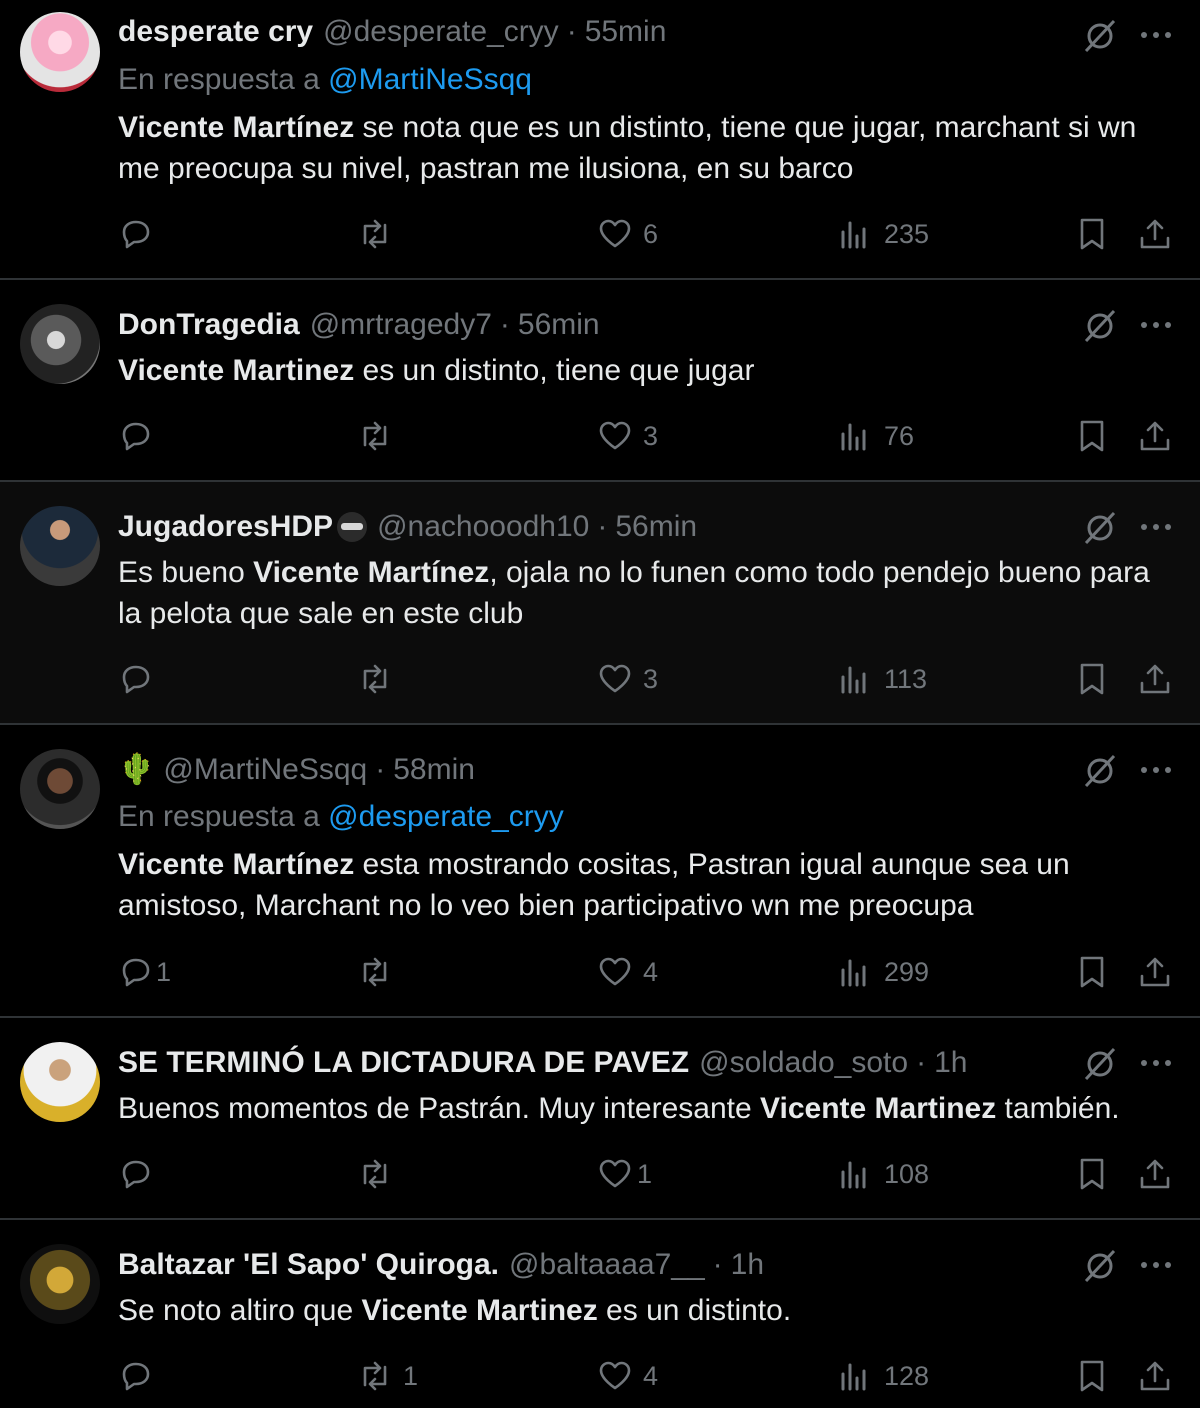  I want to click on view-count: 299, so click(907, 971).